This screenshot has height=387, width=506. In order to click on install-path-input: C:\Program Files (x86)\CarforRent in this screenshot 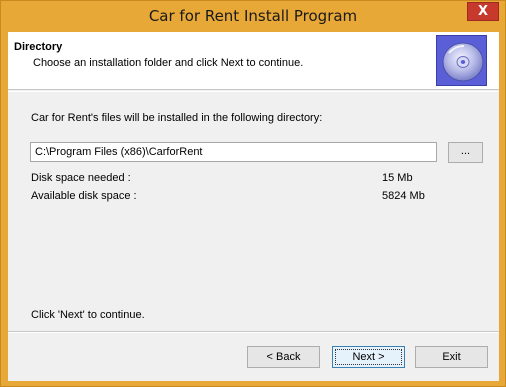, I will do `click(233, 152)`.